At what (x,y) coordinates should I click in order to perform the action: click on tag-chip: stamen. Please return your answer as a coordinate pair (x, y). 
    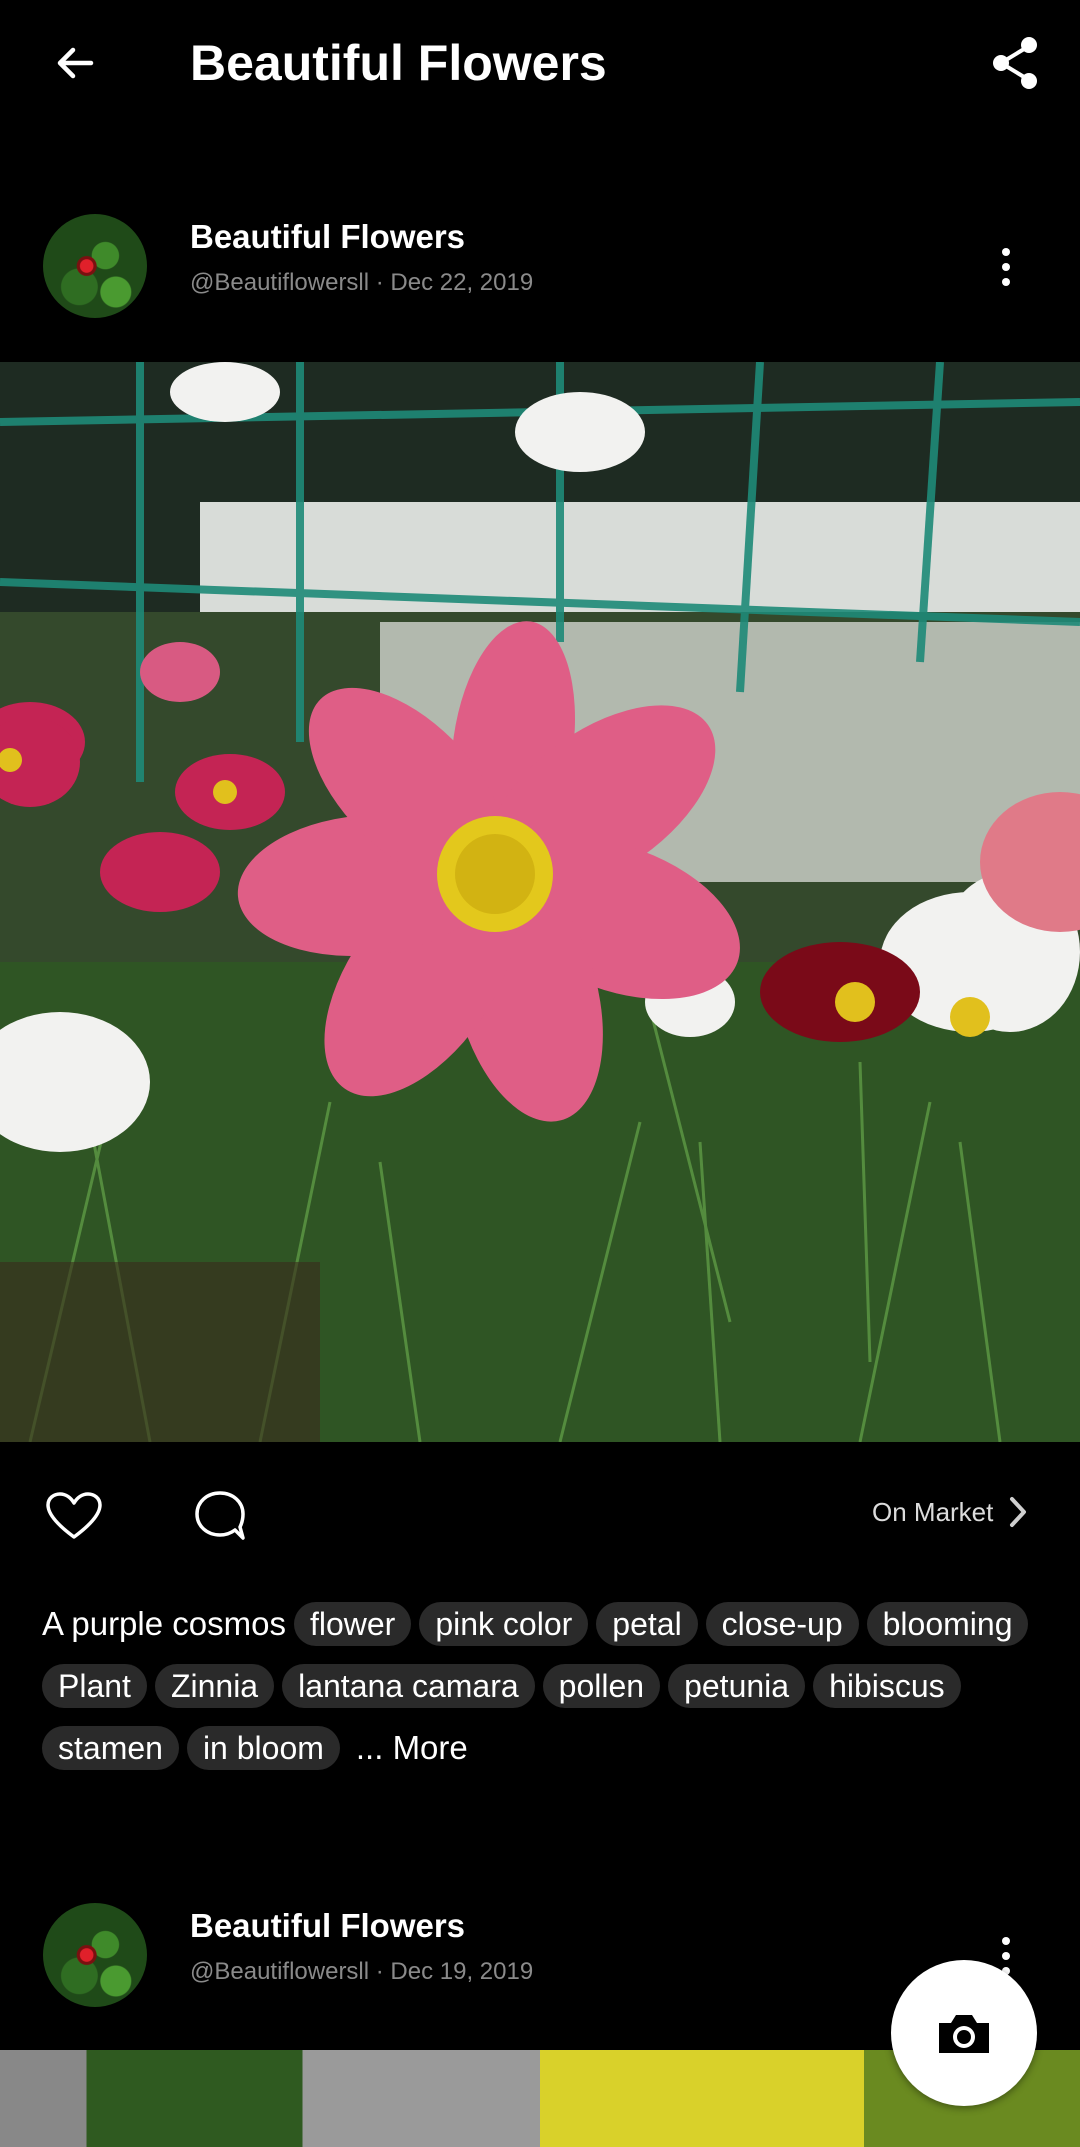
    Looking at the image, I should click on (110, 1748).